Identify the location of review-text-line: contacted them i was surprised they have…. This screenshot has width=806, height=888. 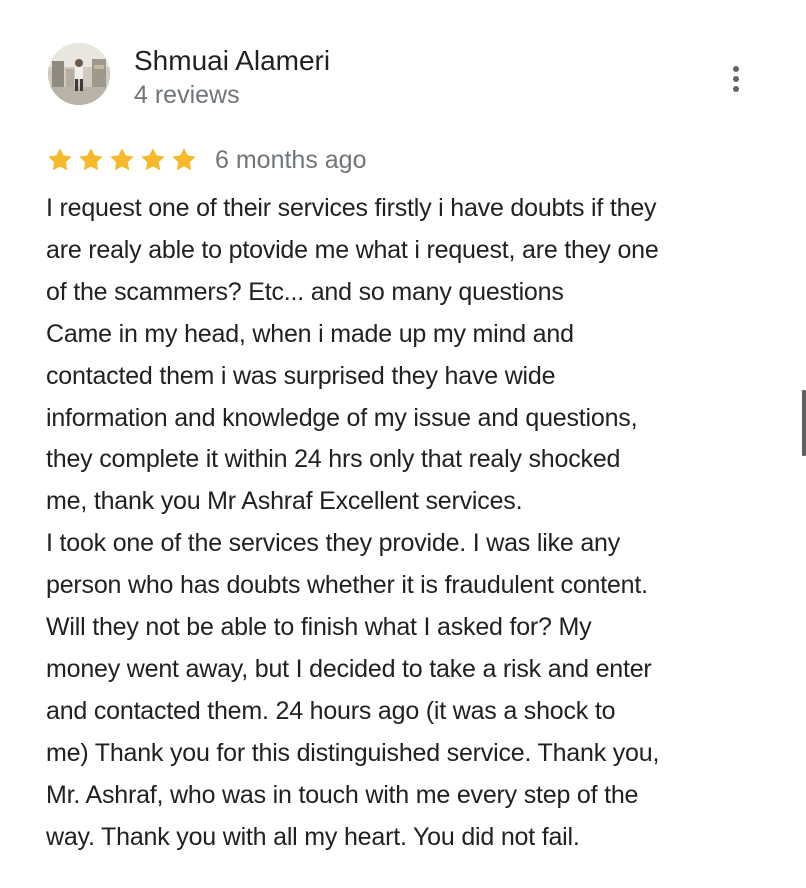
(301, 375).